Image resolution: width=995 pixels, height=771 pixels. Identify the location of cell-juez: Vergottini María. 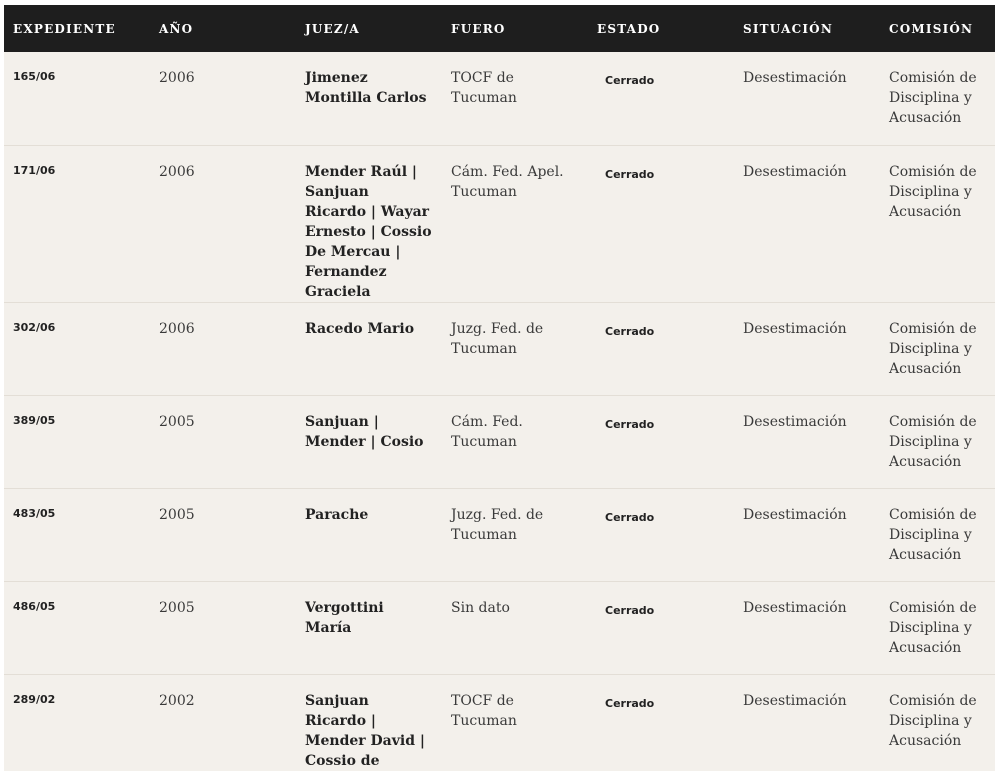
(344, 617).